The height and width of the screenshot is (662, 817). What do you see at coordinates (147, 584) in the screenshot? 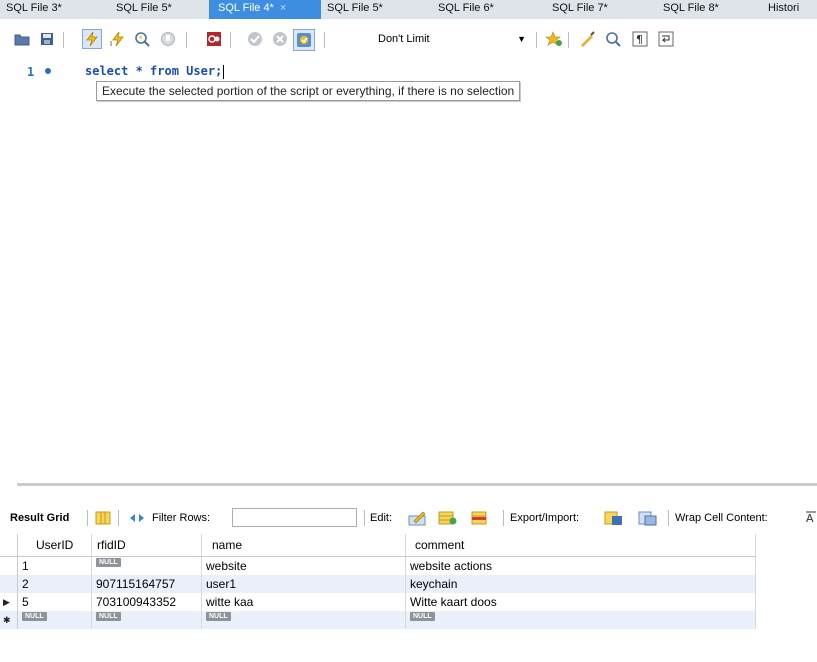
I see `cell-rfidid: 907115164757` at bounding box center [147, 584].